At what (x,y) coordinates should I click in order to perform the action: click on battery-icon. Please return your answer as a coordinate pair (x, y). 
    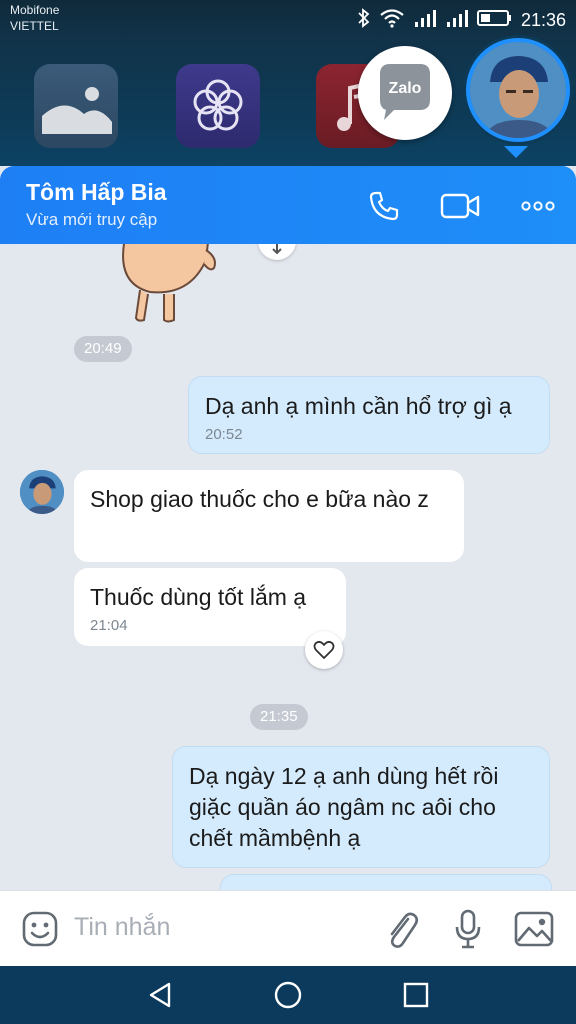
    Looking at the image, I should click on (494, 20).